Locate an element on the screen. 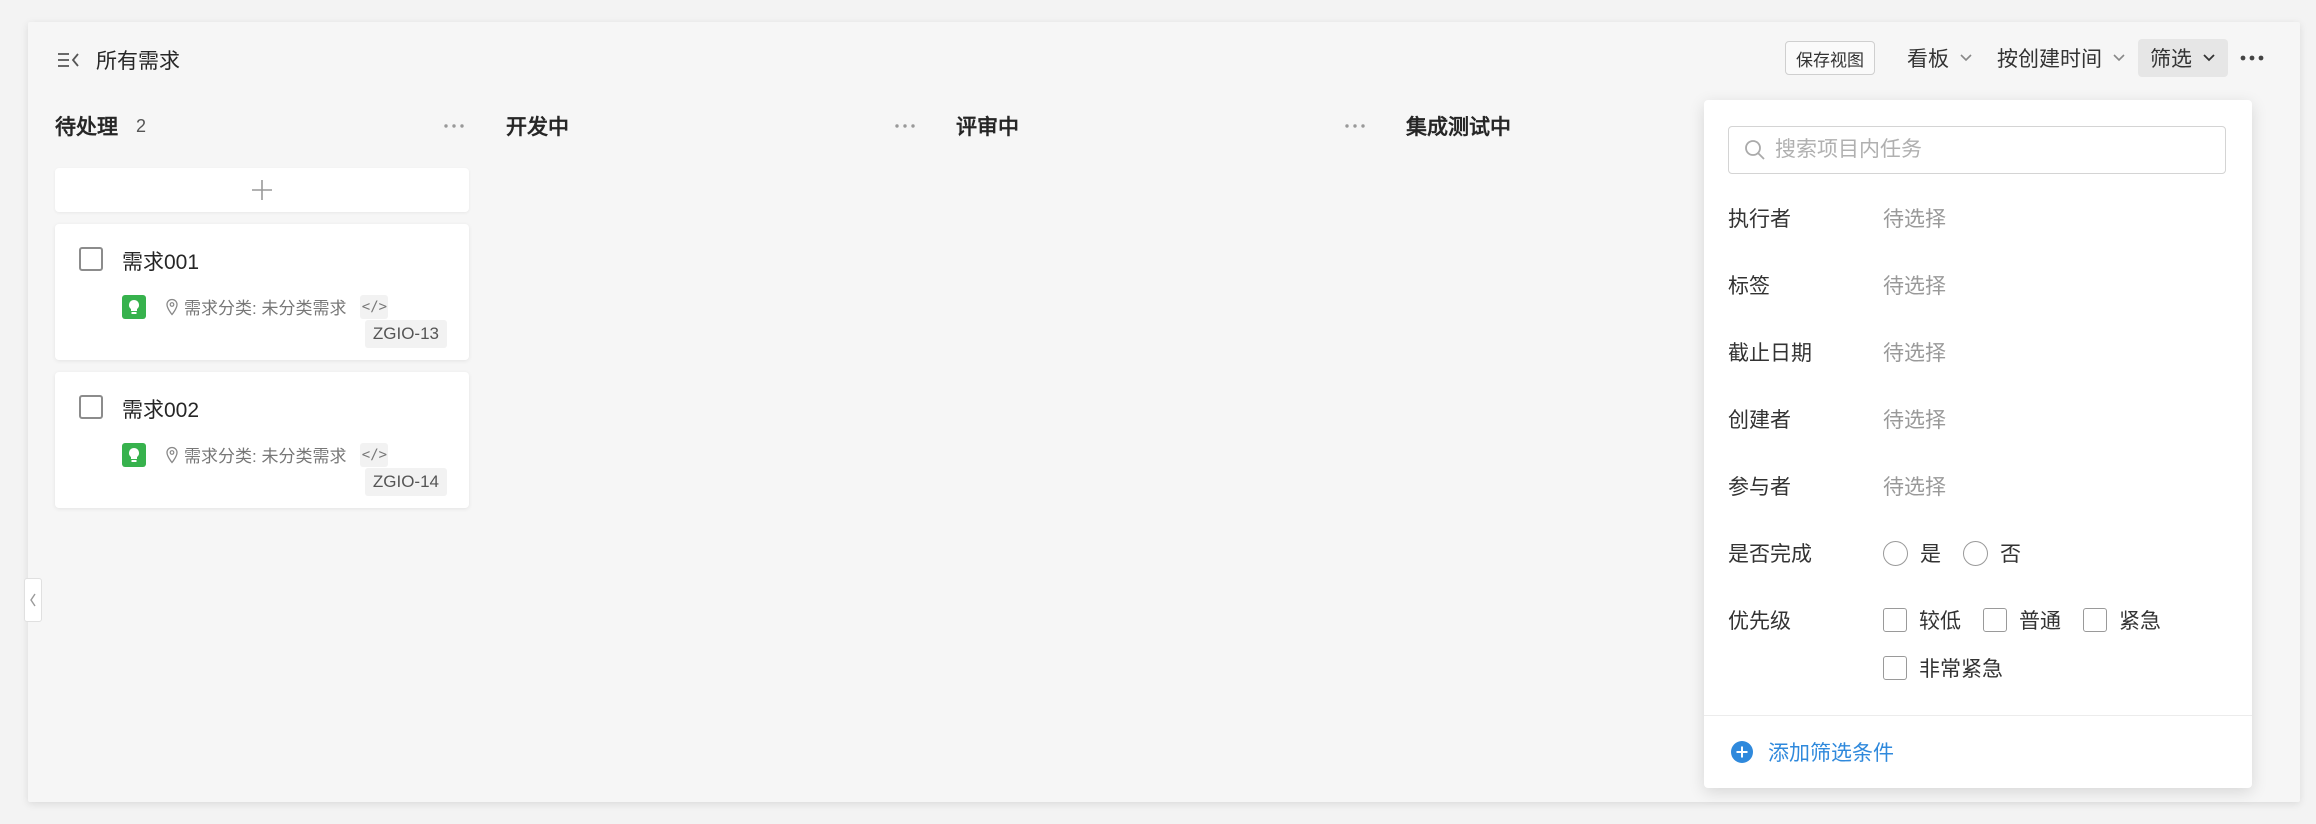 The height and width of the screenshot is (824, 2316). view-mode-dropdown: 看板 is located at coordinates (1940, 58).